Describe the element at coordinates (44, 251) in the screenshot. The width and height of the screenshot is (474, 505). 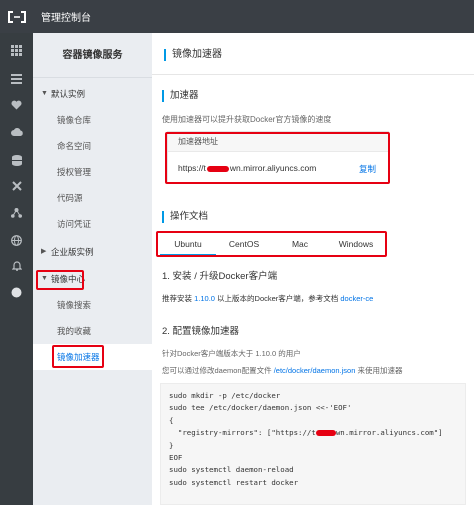
I see `caret-right-icon: ▶` at that location.